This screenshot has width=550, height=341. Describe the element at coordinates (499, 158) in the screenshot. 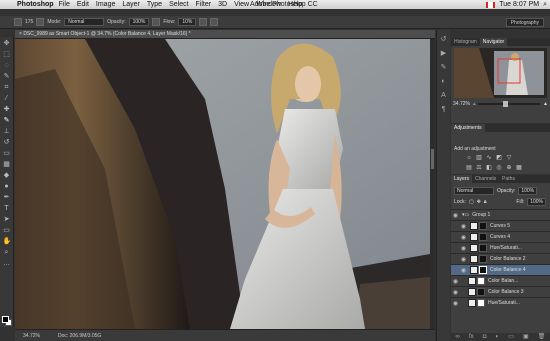

I see `exposure-icon: ◩` at that location.